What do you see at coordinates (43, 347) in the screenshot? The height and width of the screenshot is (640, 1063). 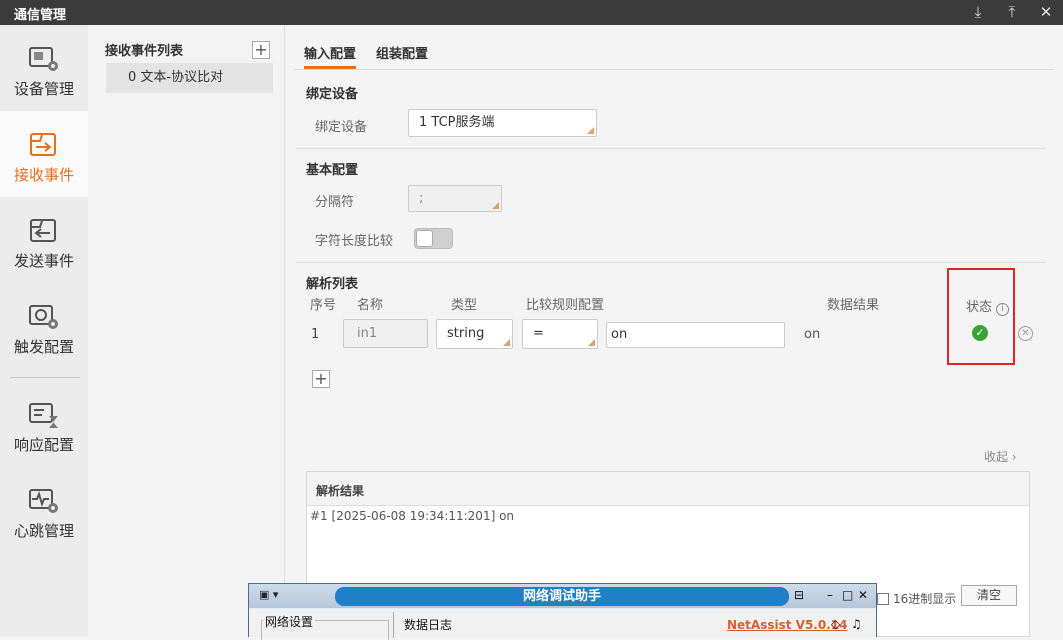 I see `nav-label: 触发配置` at bounding box center [43, 347].